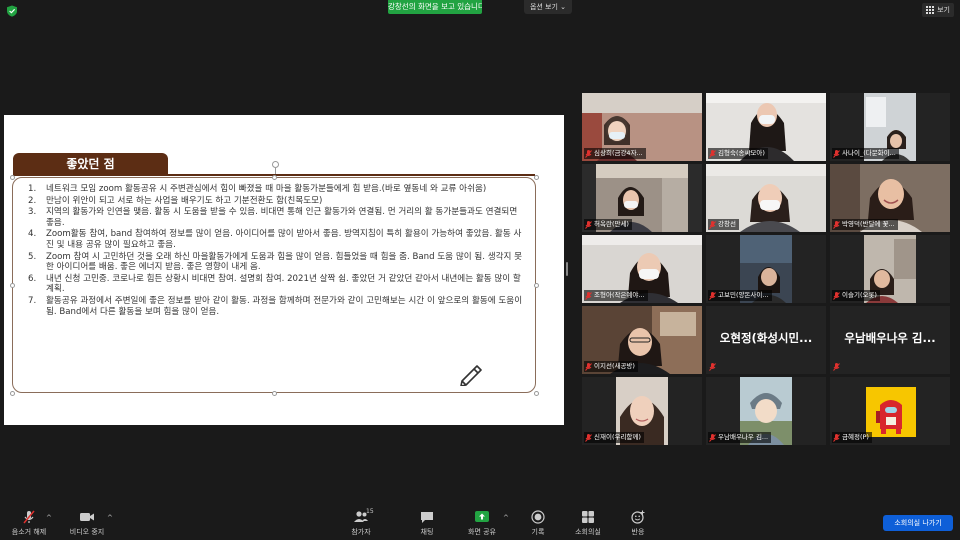 Image resolution: width=960 pixels, height=540 pixels. I want to click on gallery-view-button: 보기, so click(938, 10).